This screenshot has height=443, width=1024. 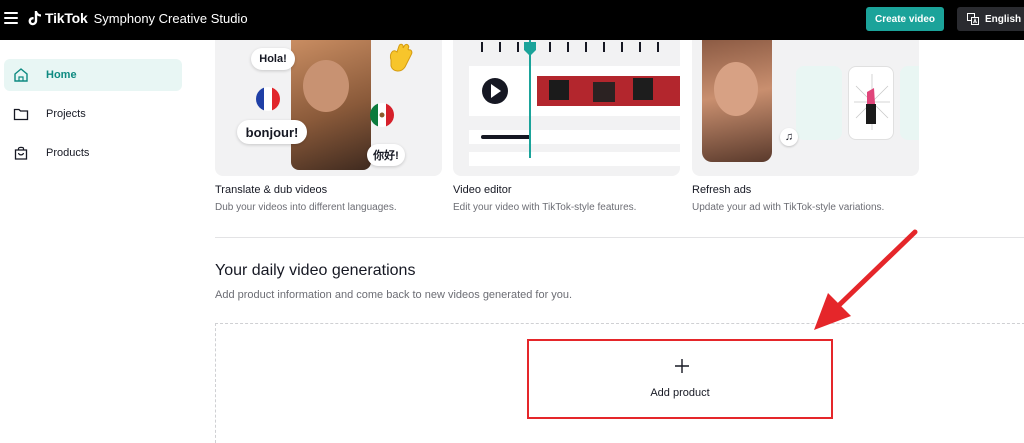 I want to click on translate-dub-thumbnail: Hola! bonjour! 你好!, so click(x=328, y=108).